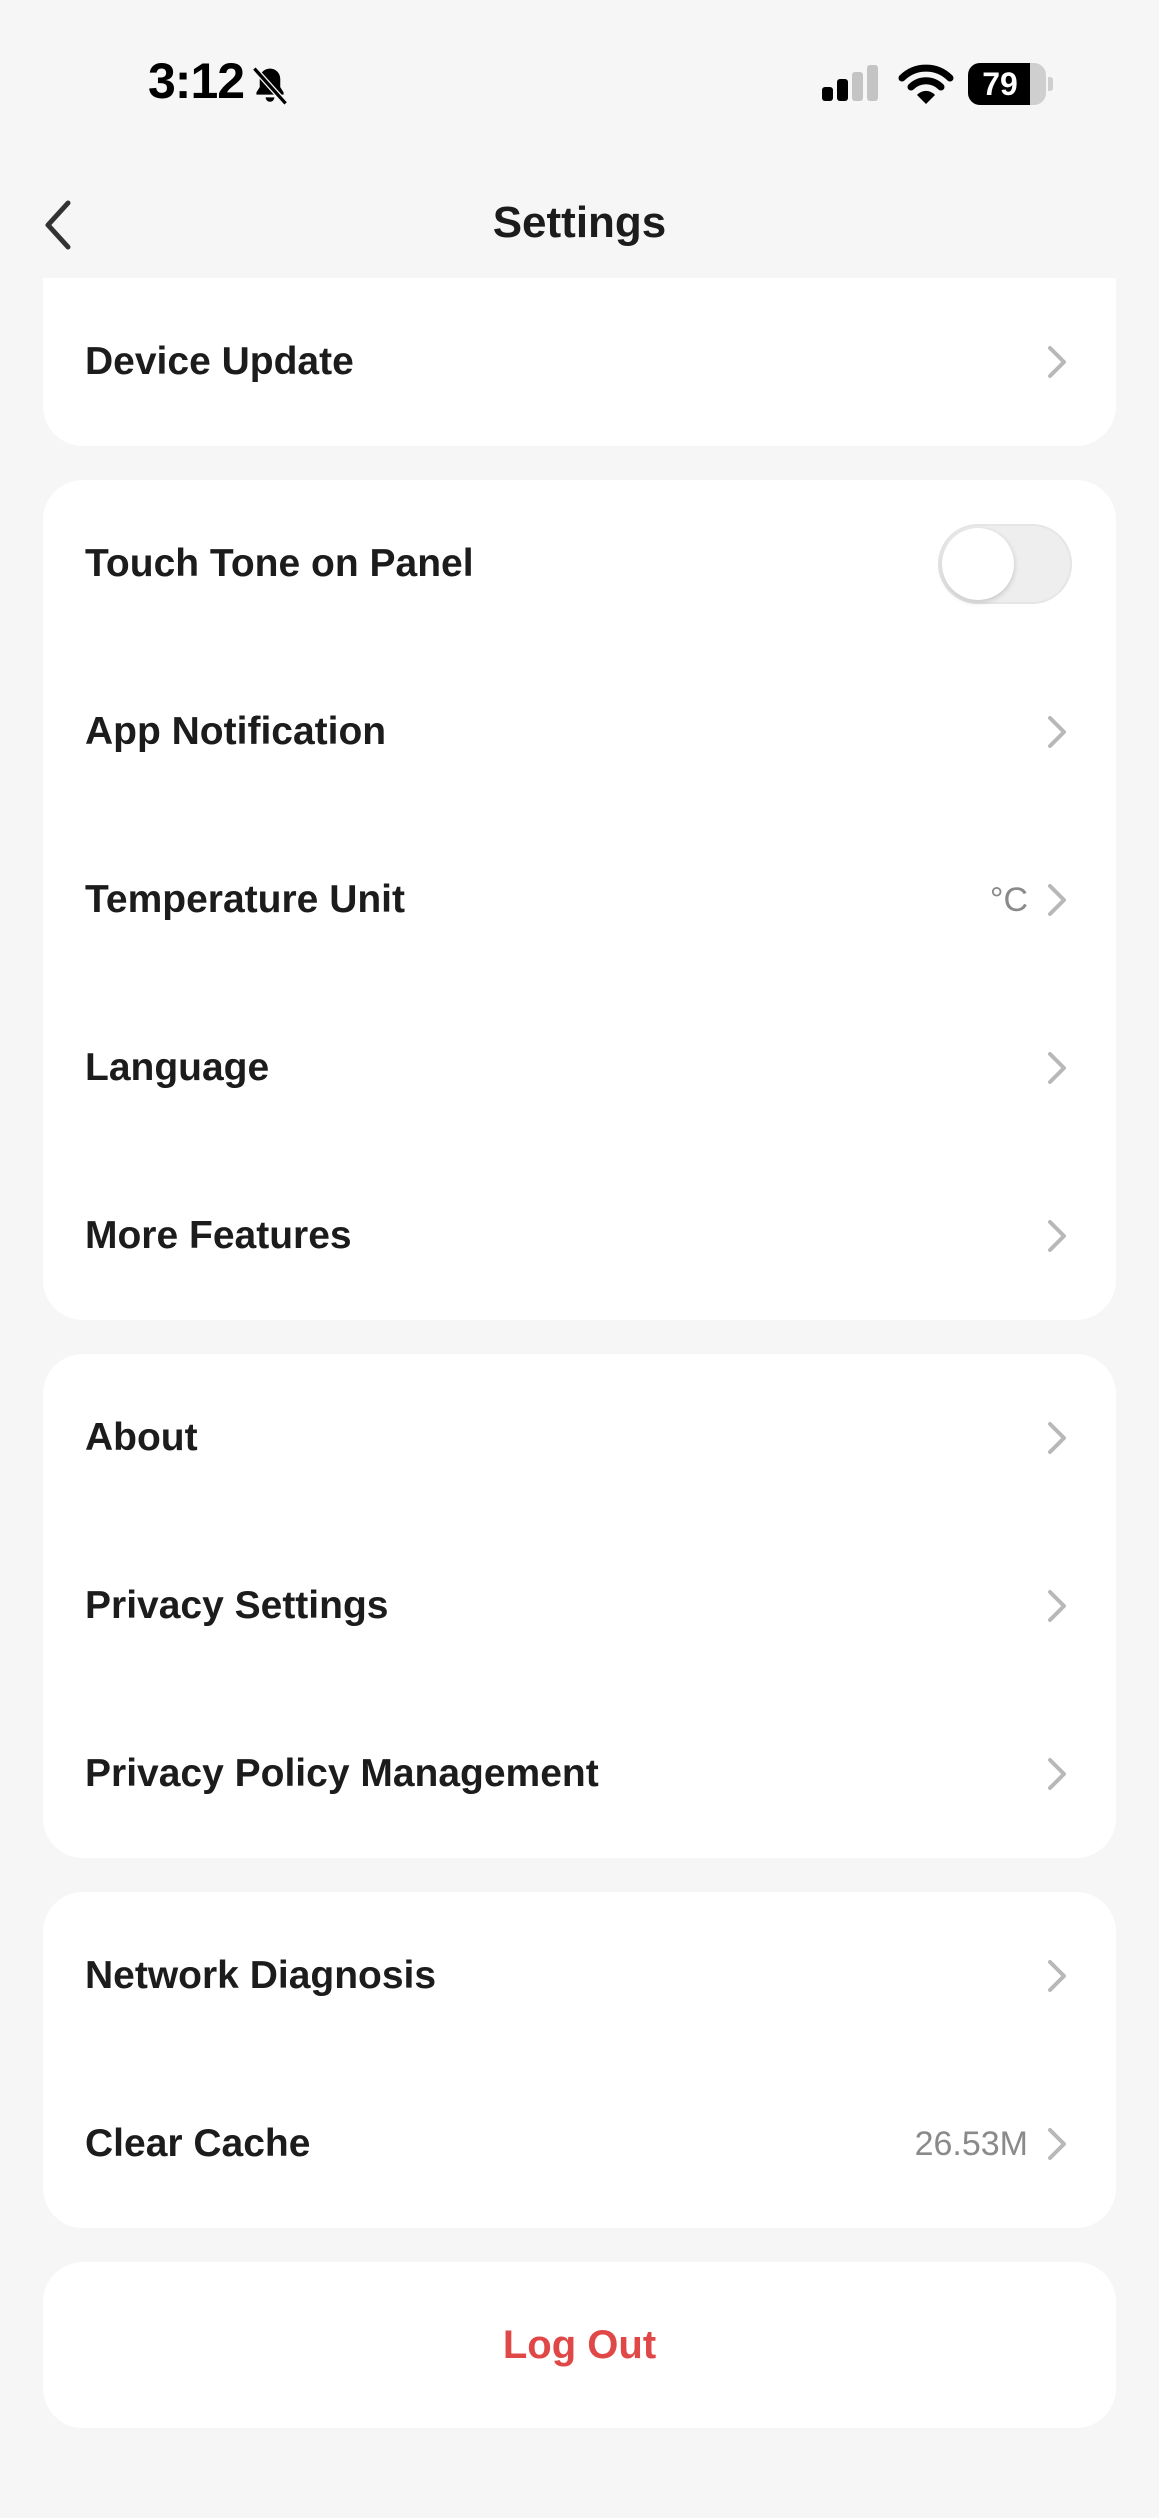 This screenshot has height=2518, width=1159. Describe the element at coordinates (850, 83) in the screenshot. I see `signal-icon` at that location.